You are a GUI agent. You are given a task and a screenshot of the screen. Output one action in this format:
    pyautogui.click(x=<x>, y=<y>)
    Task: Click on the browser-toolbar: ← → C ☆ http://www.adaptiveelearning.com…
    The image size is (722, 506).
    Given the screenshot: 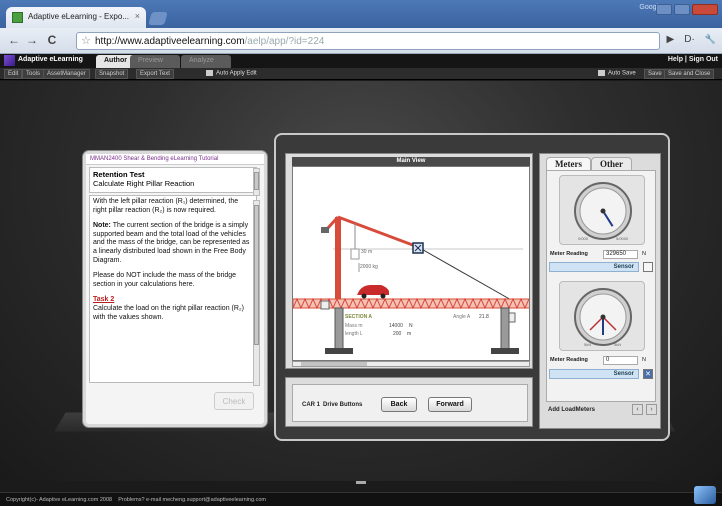 What is the action you would take?
    pyautogui.click(x=361, y=41)
    